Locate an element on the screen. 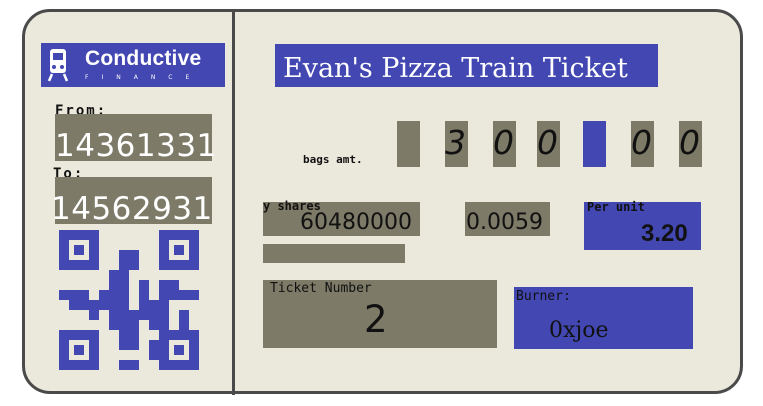 This screenshot has height=406, width=763. brand-logo: Conductive FINANCE is located at coordinates (133, 65).